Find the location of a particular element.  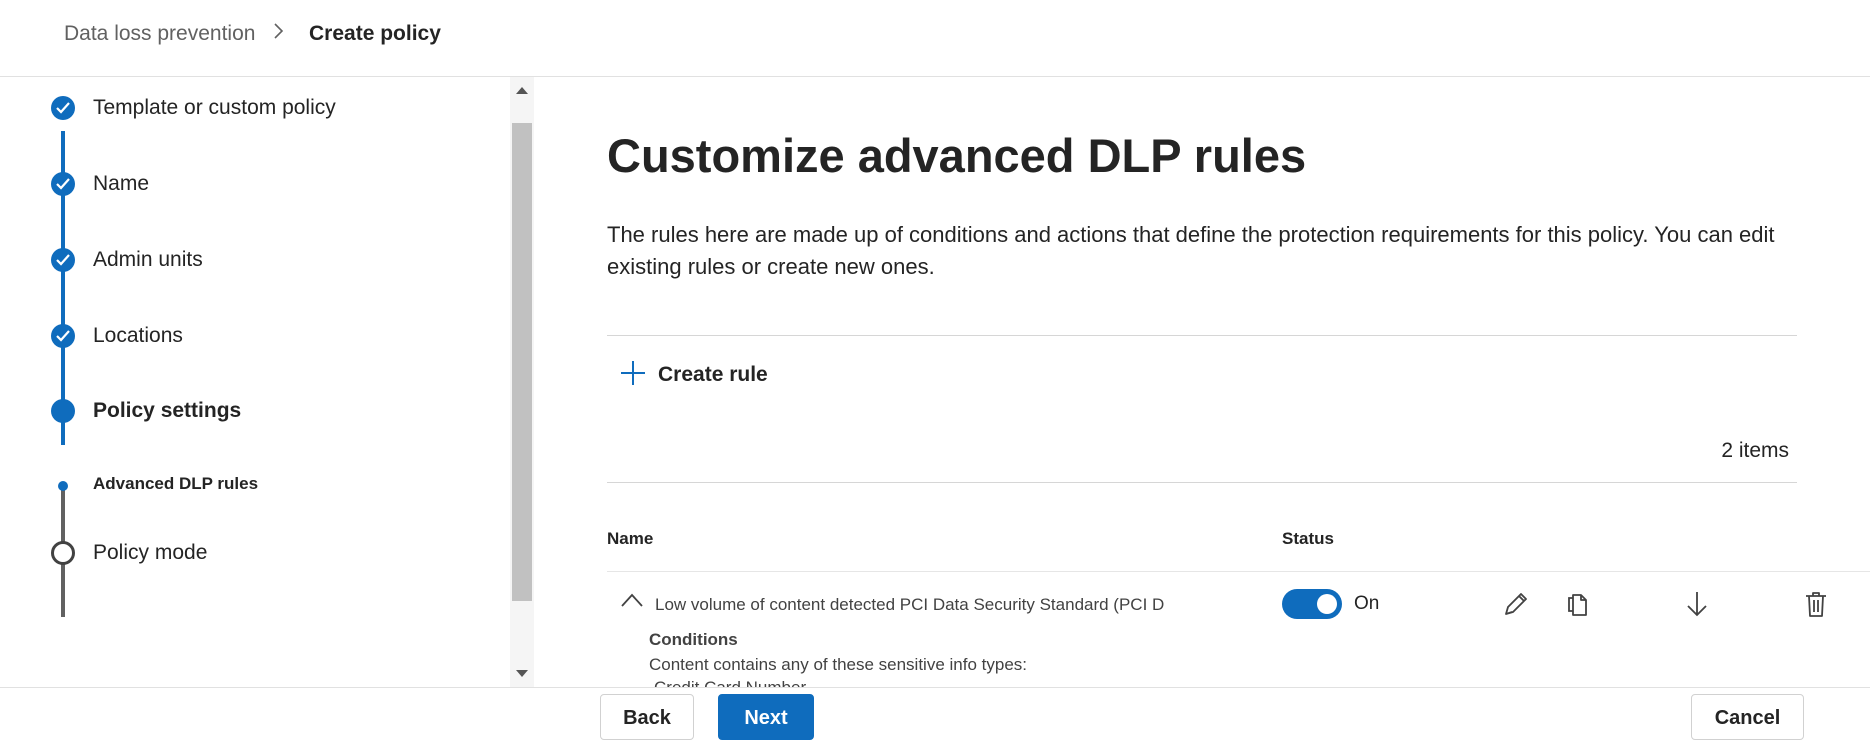

step-not-started-icon is located at coordinates (63, 553).